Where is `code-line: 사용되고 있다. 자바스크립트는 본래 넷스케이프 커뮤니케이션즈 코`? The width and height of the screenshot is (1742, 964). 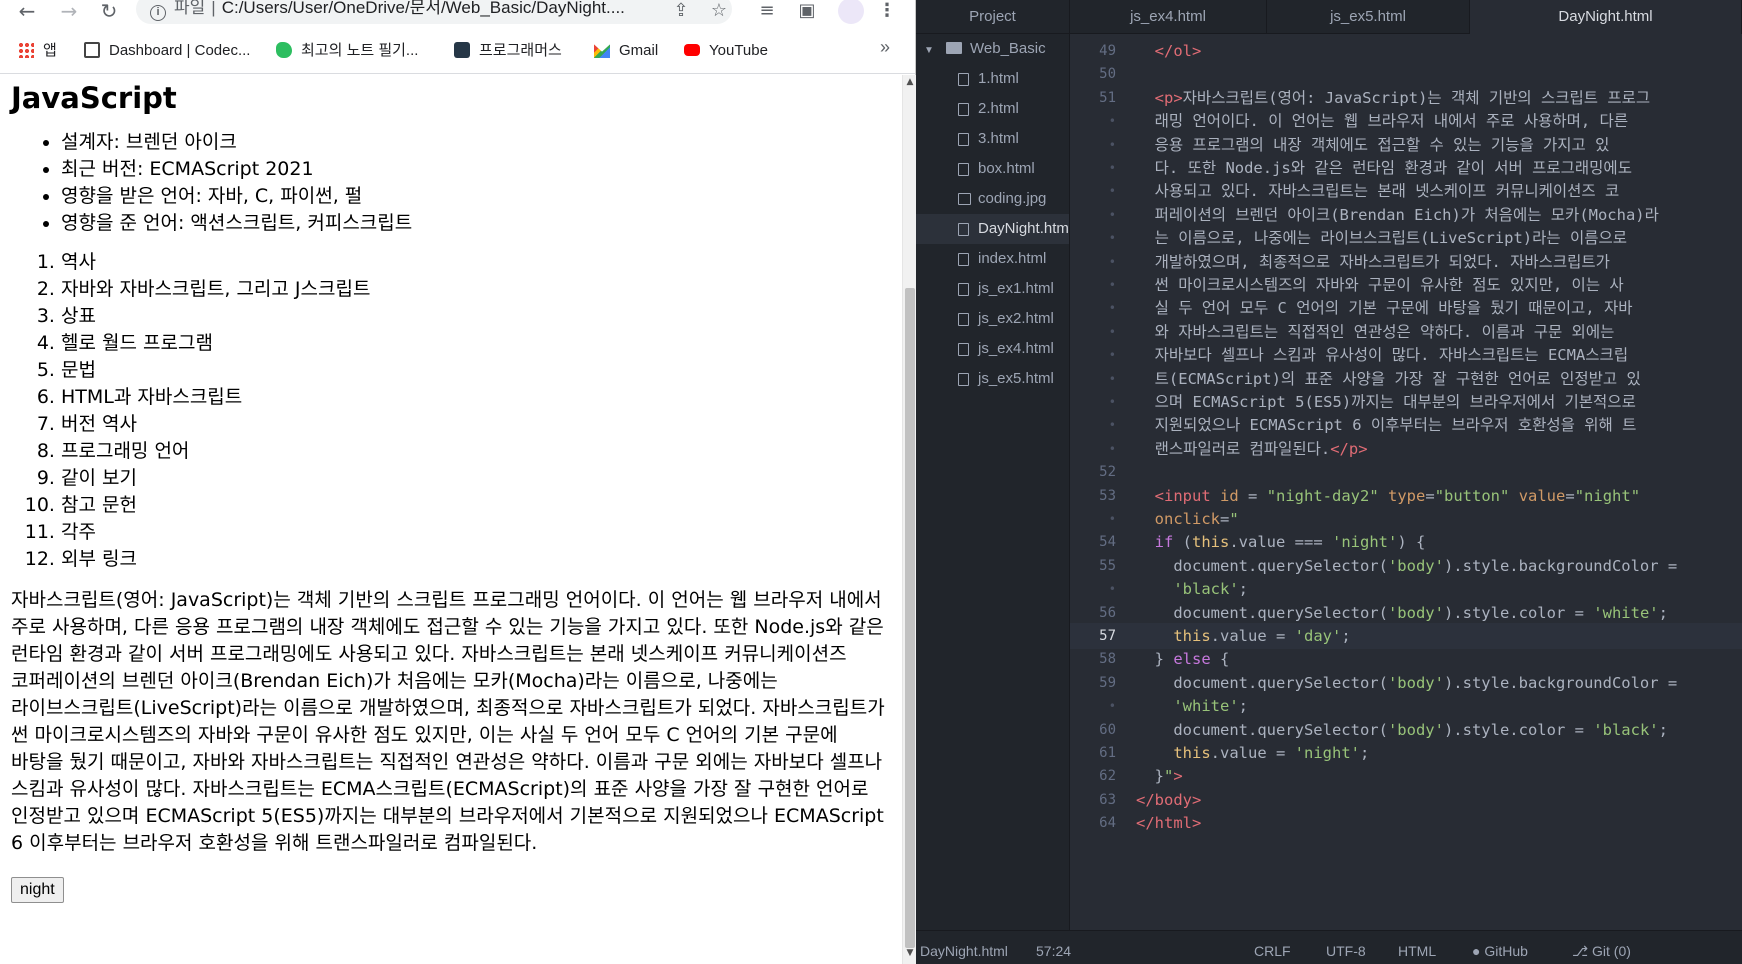
code-line: 사용되고 있다. 자바스크립트는 본래 넷스케이프 커뮤니케이션즈 코 is located at coordinates (1378, 191).